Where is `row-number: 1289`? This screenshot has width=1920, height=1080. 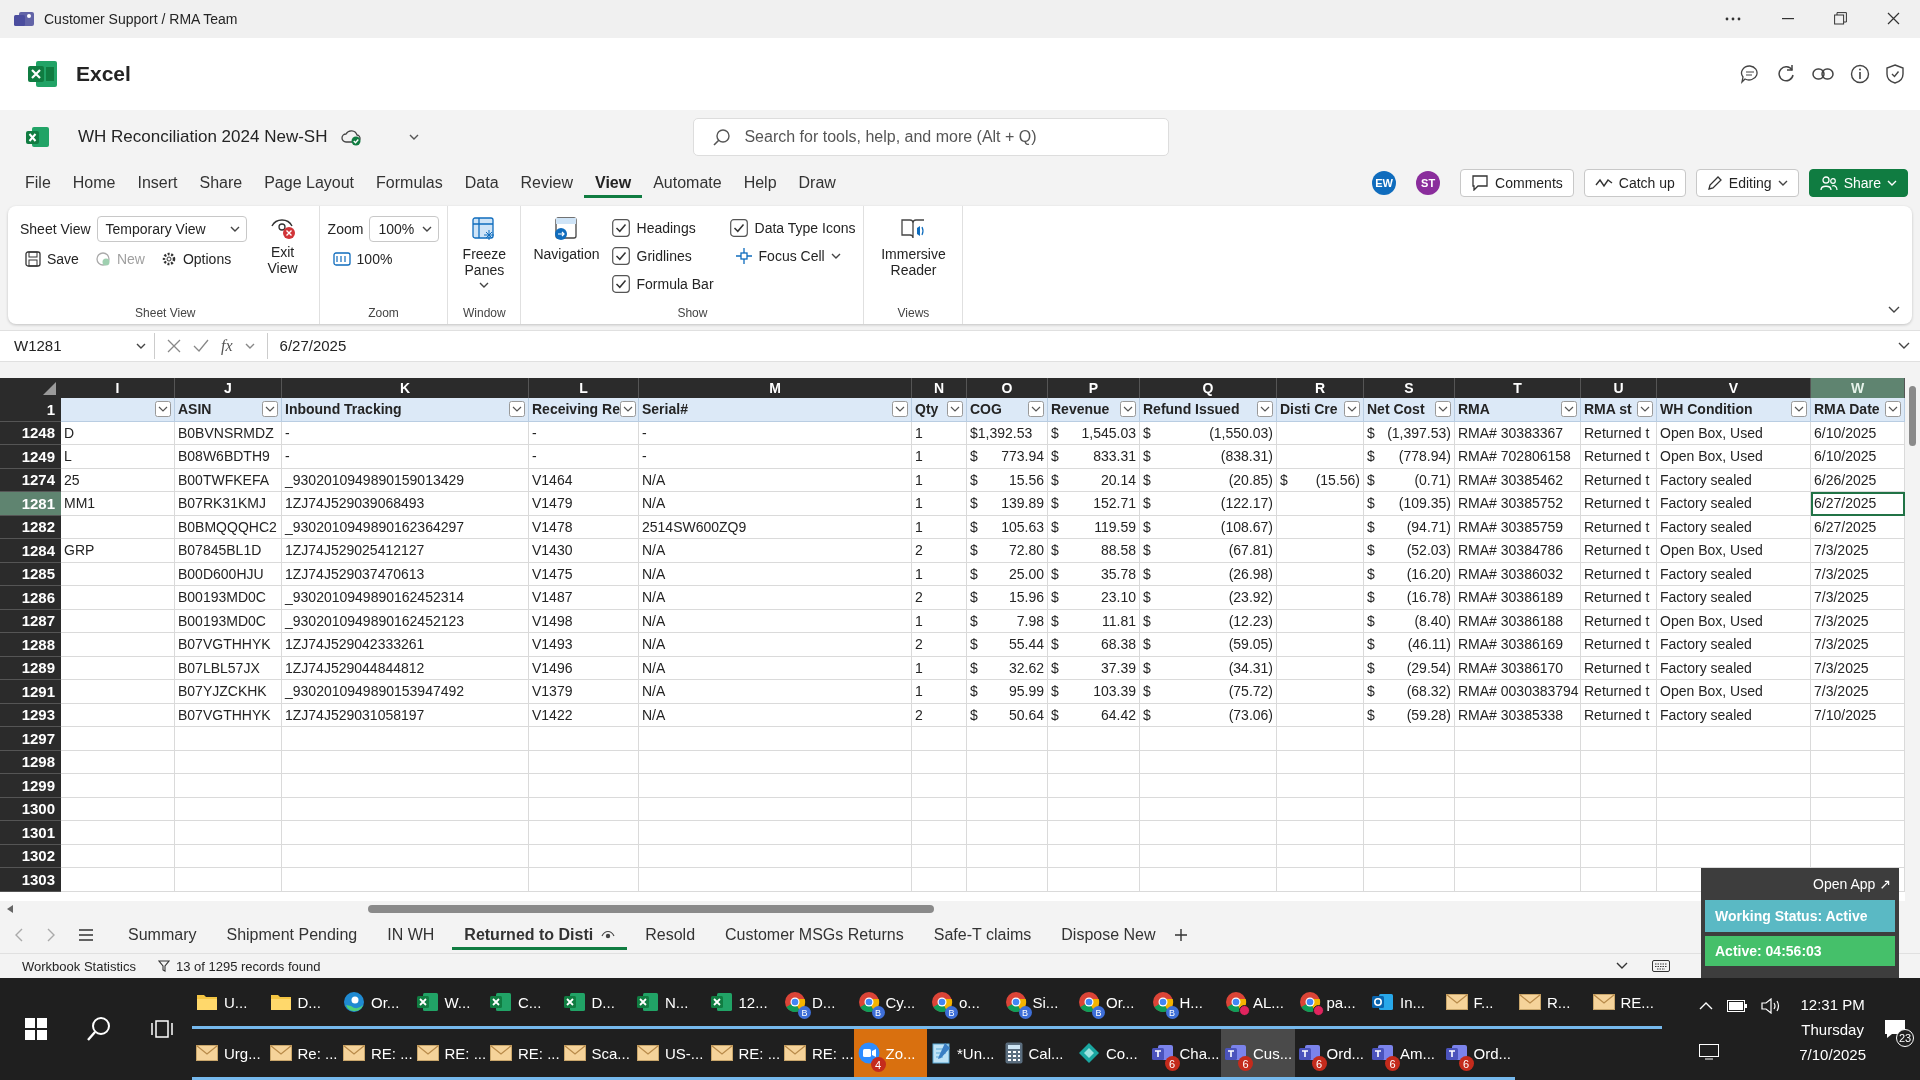
row-number: 1289 is located at coordinates (30, 668).